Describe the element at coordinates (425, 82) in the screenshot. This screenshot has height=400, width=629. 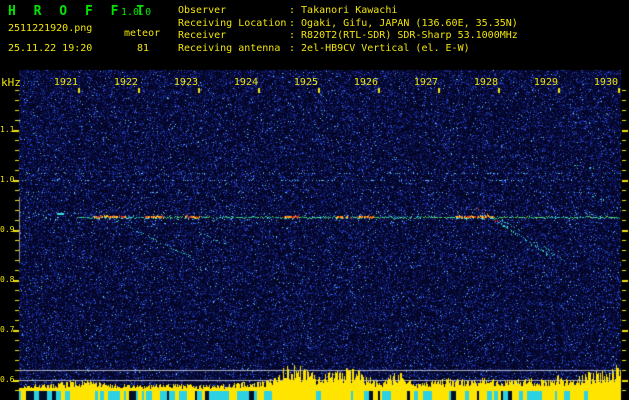
I see `x-tick-label: 1927` at that location.